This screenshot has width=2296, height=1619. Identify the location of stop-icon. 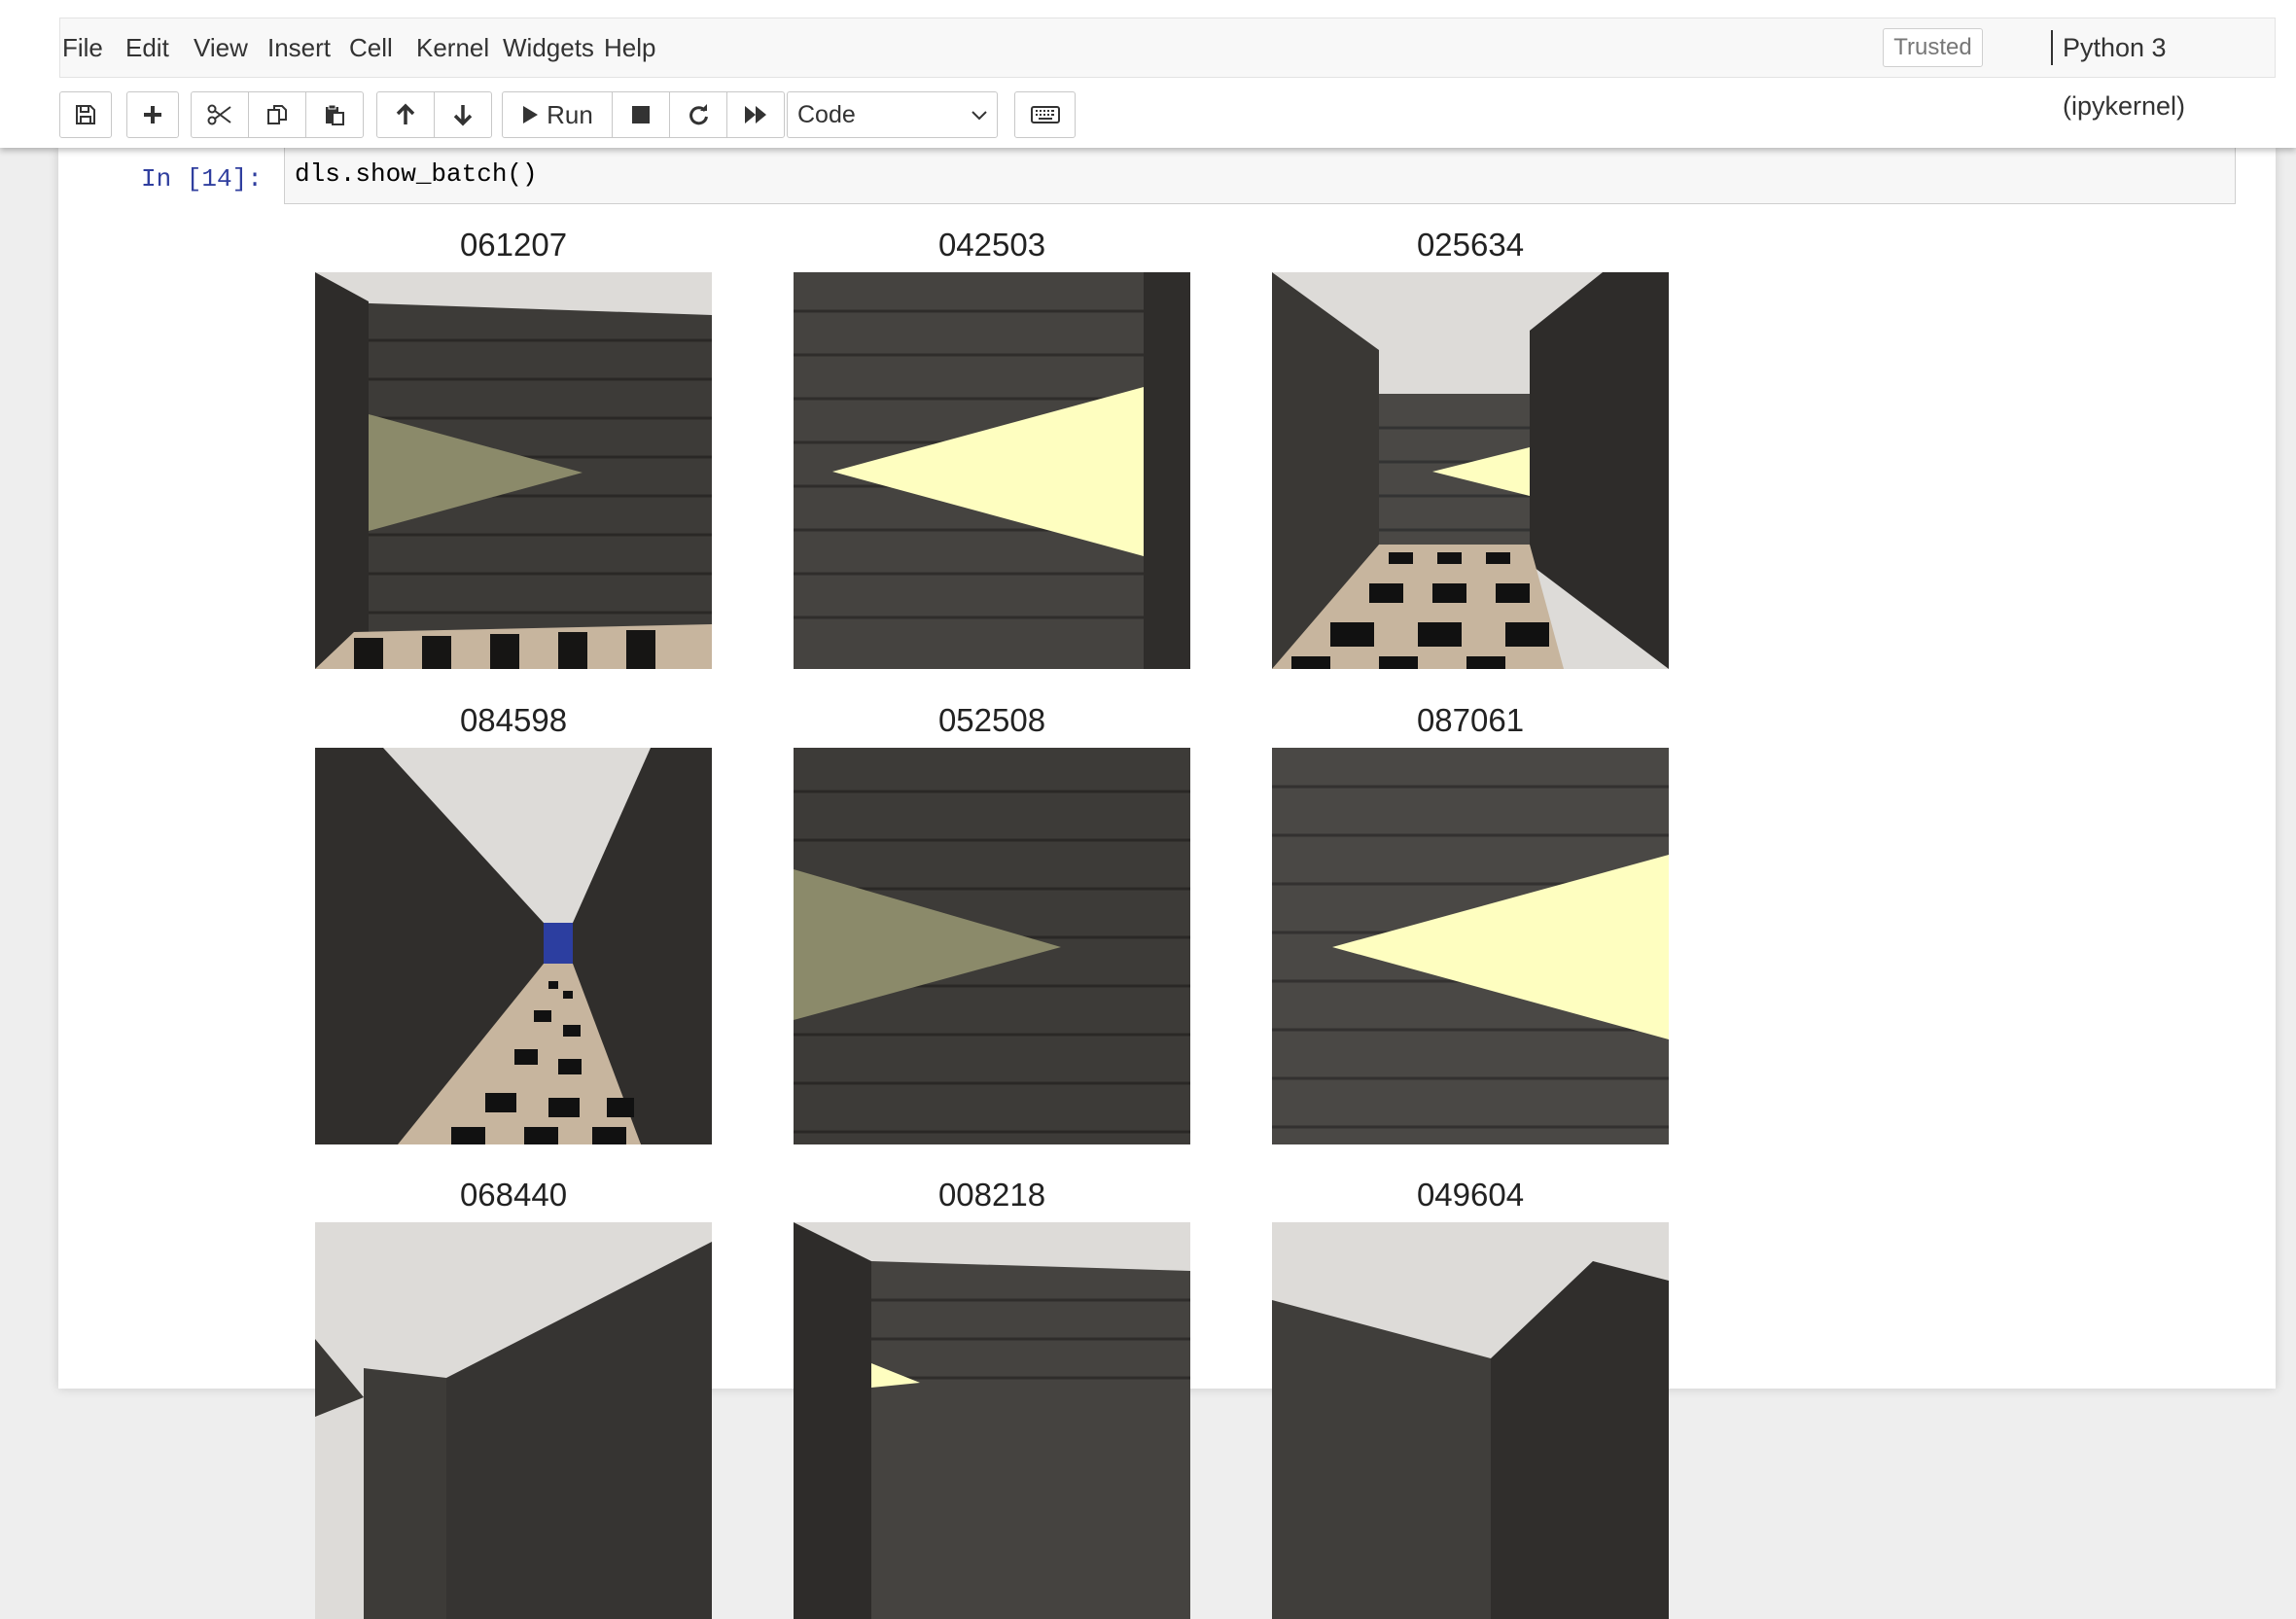
(641, 114).